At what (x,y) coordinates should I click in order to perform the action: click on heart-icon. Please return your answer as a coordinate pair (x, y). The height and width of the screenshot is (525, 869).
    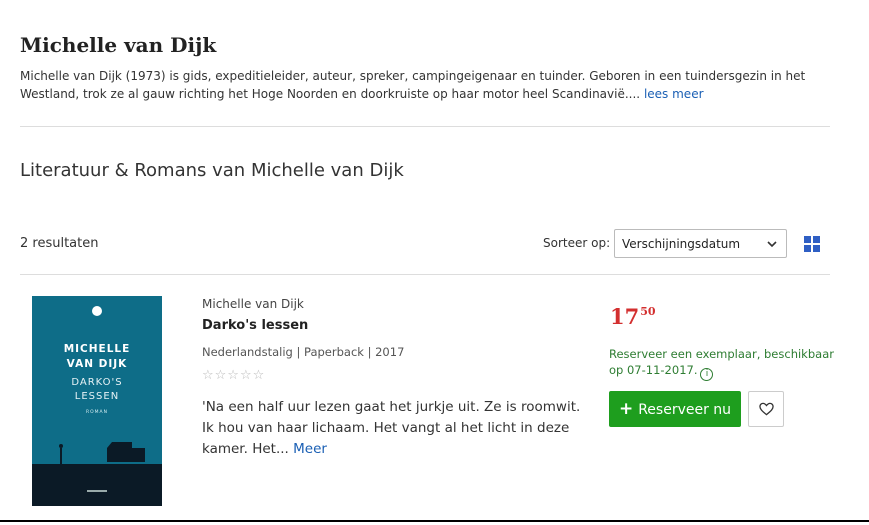
    Looking at the image, I should click on (766, 409).